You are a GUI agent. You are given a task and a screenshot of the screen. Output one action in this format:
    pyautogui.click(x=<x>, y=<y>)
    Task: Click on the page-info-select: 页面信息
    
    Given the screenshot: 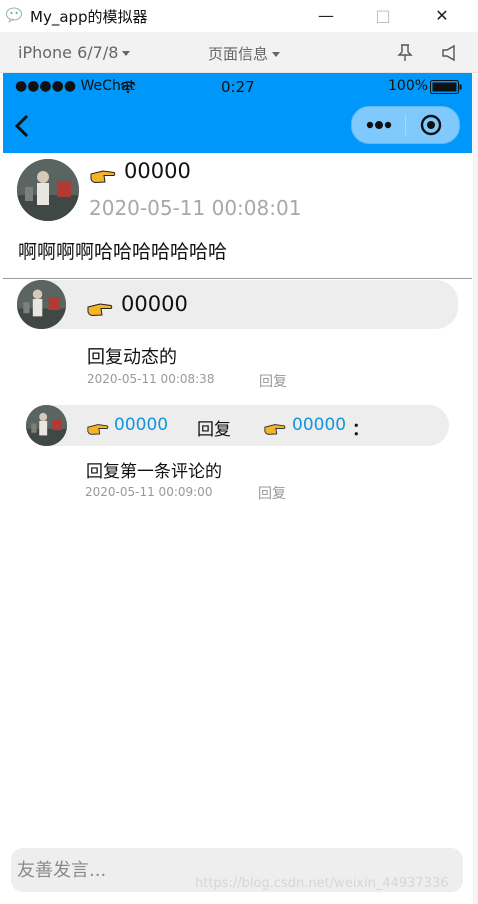 What is the action you would take?
    pyautogui.click(x=244, y=53)
    